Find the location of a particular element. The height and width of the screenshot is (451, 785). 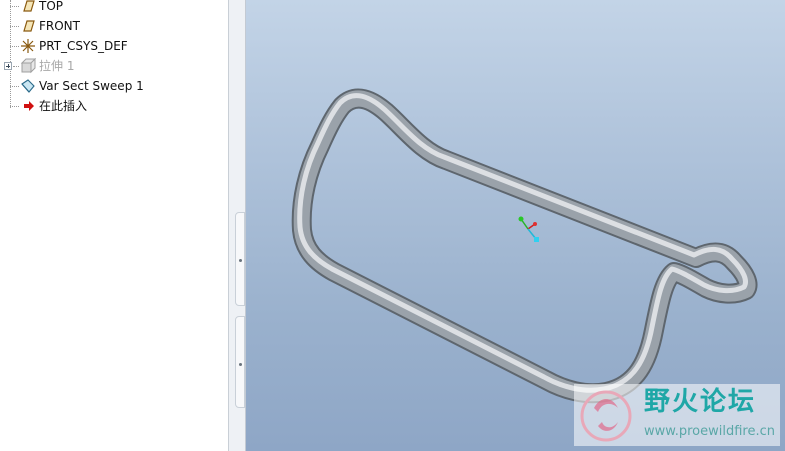

forum-watermark: 野火论坛 www.proewildfire.cn is located at coordinates (677, 415).